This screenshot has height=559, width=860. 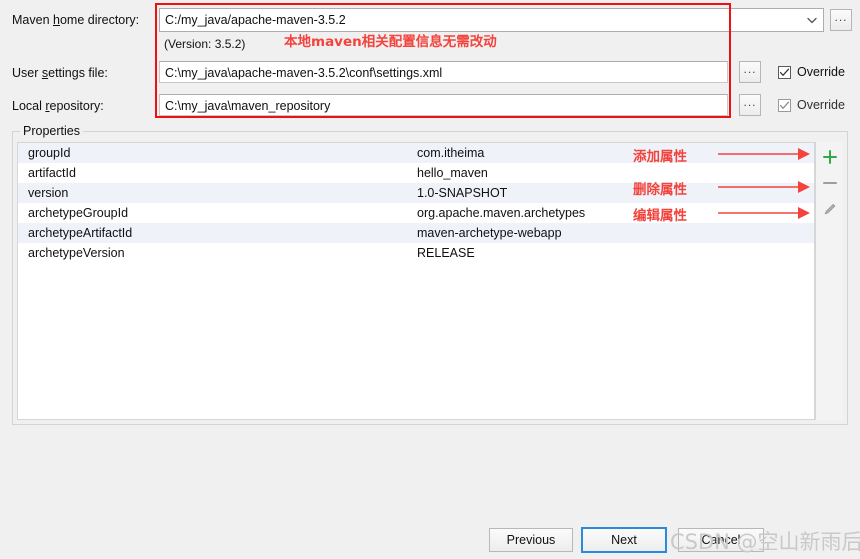 I want to click on previous-button: Previous, so click(x=531, y=540).